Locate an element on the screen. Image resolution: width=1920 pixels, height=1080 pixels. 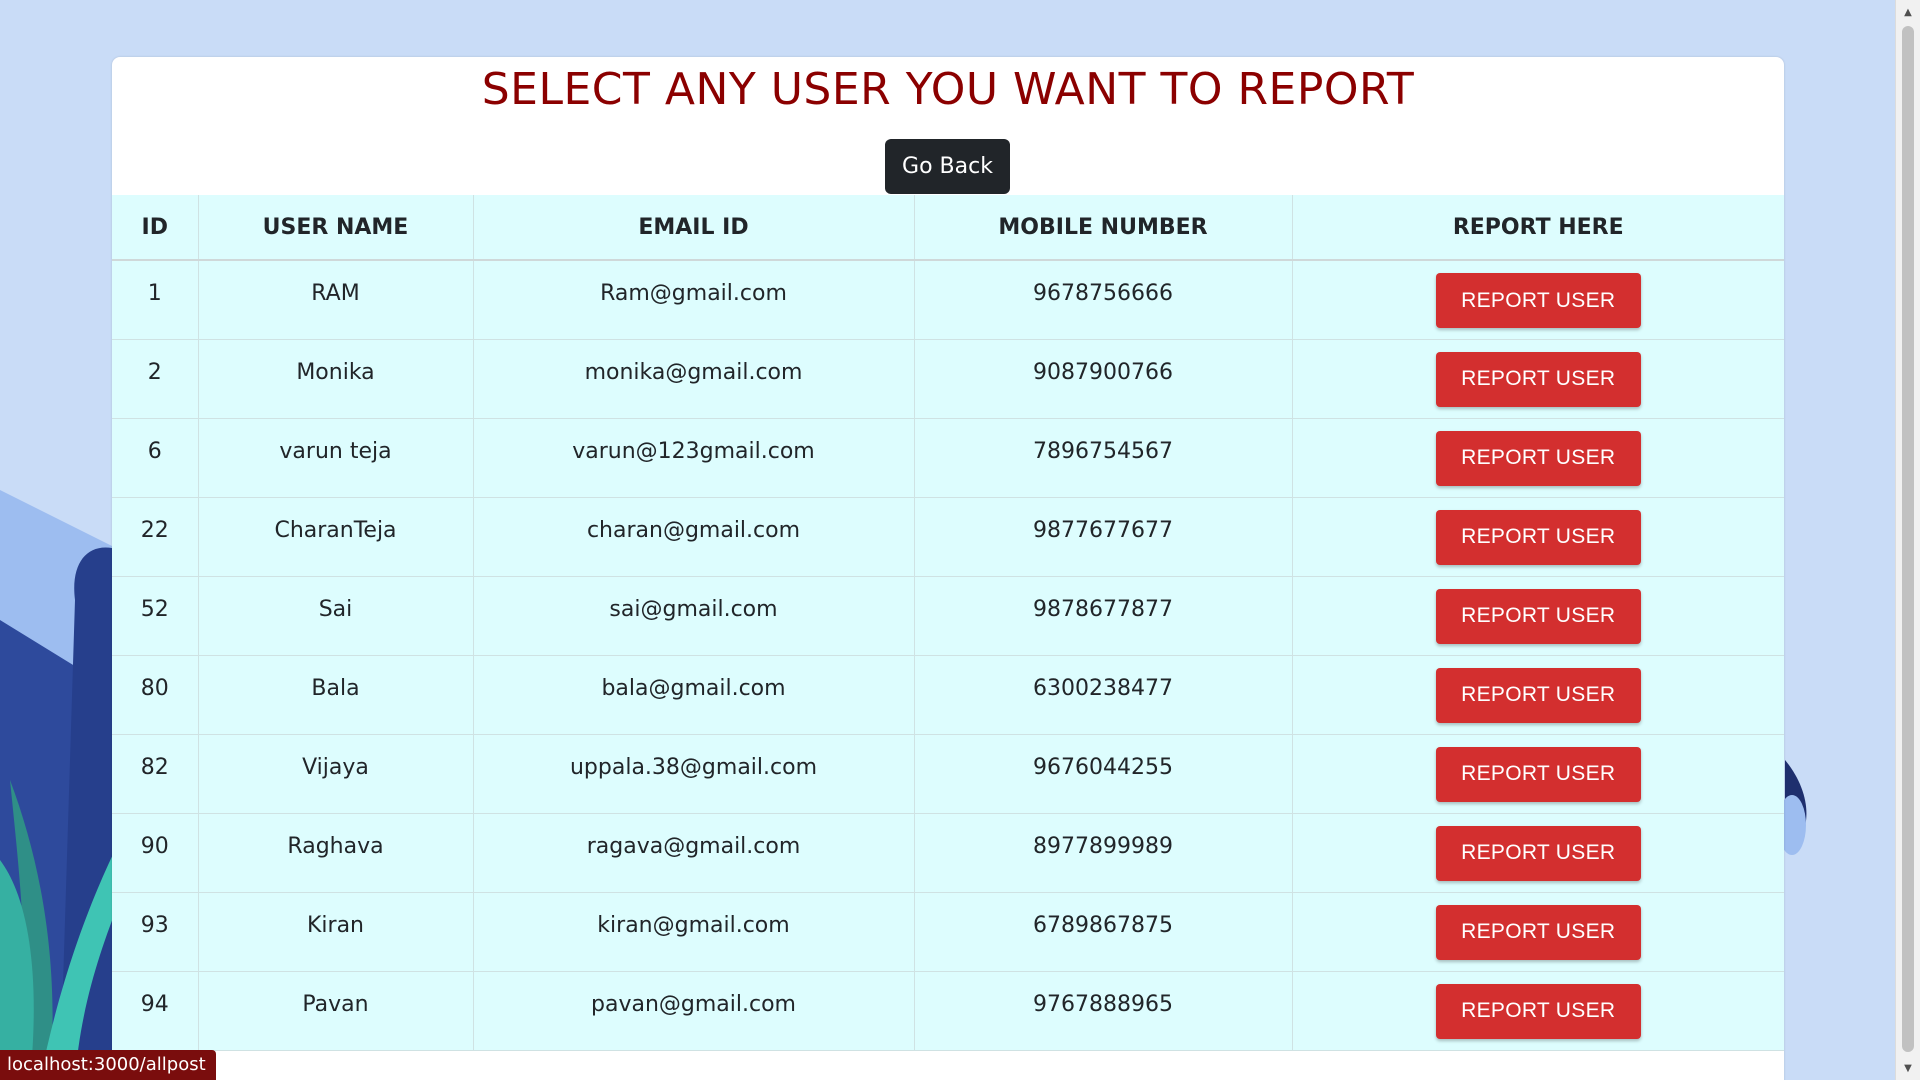
cell-id: 82 is located at coordinates (155, 774).